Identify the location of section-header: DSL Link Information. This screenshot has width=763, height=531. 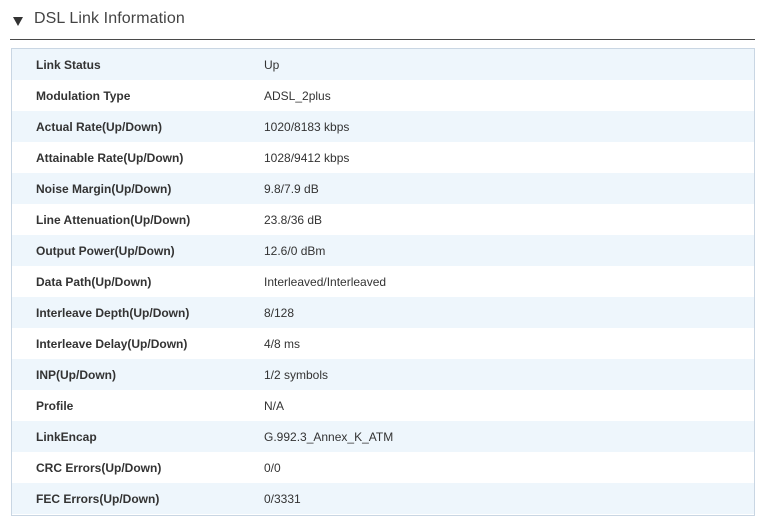
(382, 20).